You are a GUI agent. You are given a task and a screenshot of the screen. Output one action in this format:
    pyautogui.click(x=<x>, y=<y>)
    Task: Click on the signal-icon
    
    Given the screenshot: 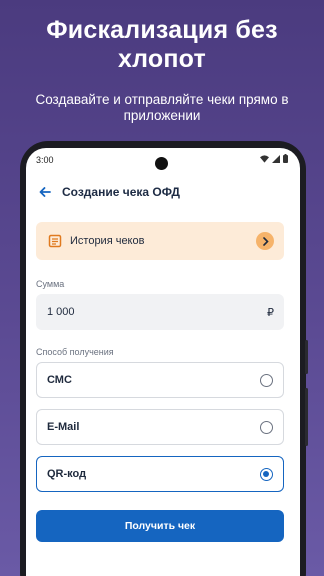 What is the action you would take?
    pyautogui.click(x=276, y=158)
    